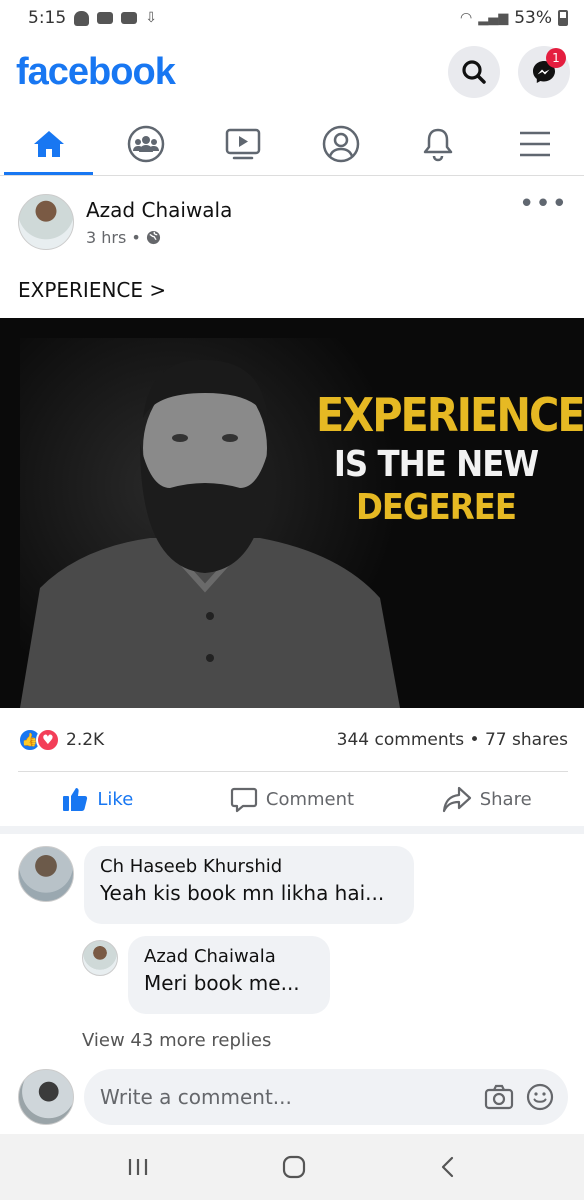  What do you see at coordinates (115, 799) in the screenshot?
I see `like-label: Like` at bounding box center [115, 799].